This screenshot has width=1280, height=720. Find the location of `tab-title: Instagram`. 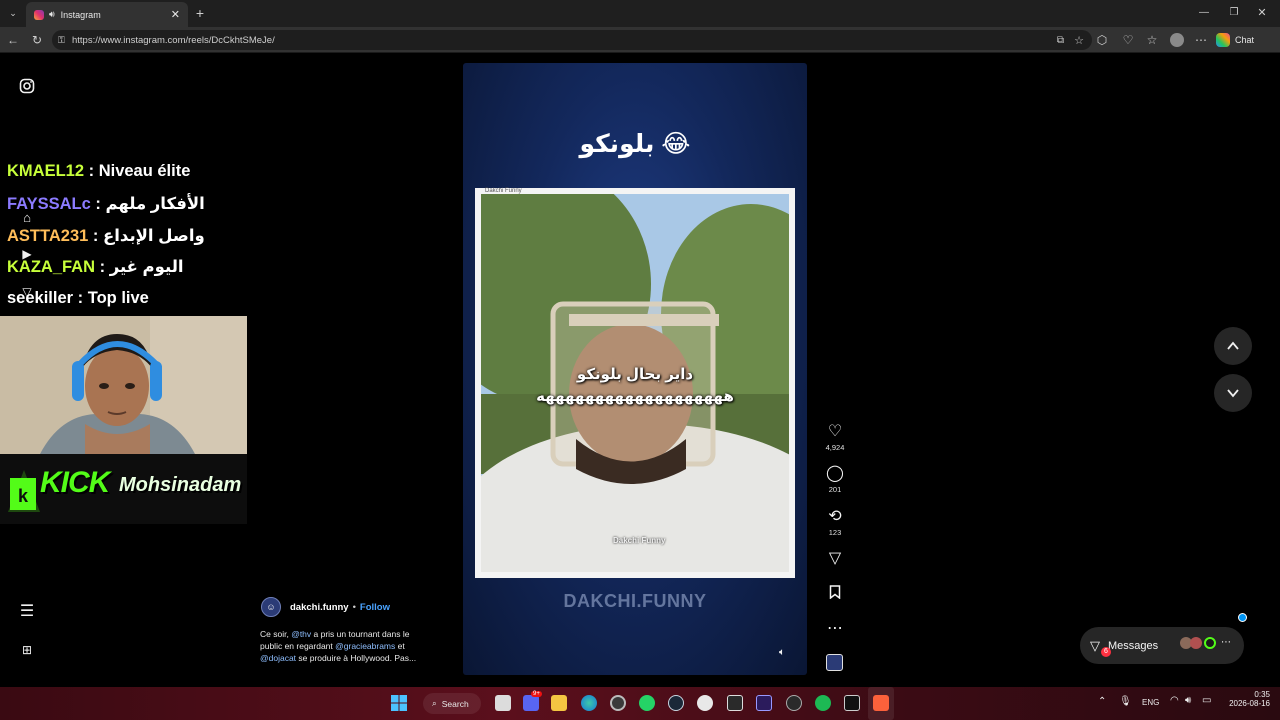

tab-title: Instagram is located at coordinates (80, 14).